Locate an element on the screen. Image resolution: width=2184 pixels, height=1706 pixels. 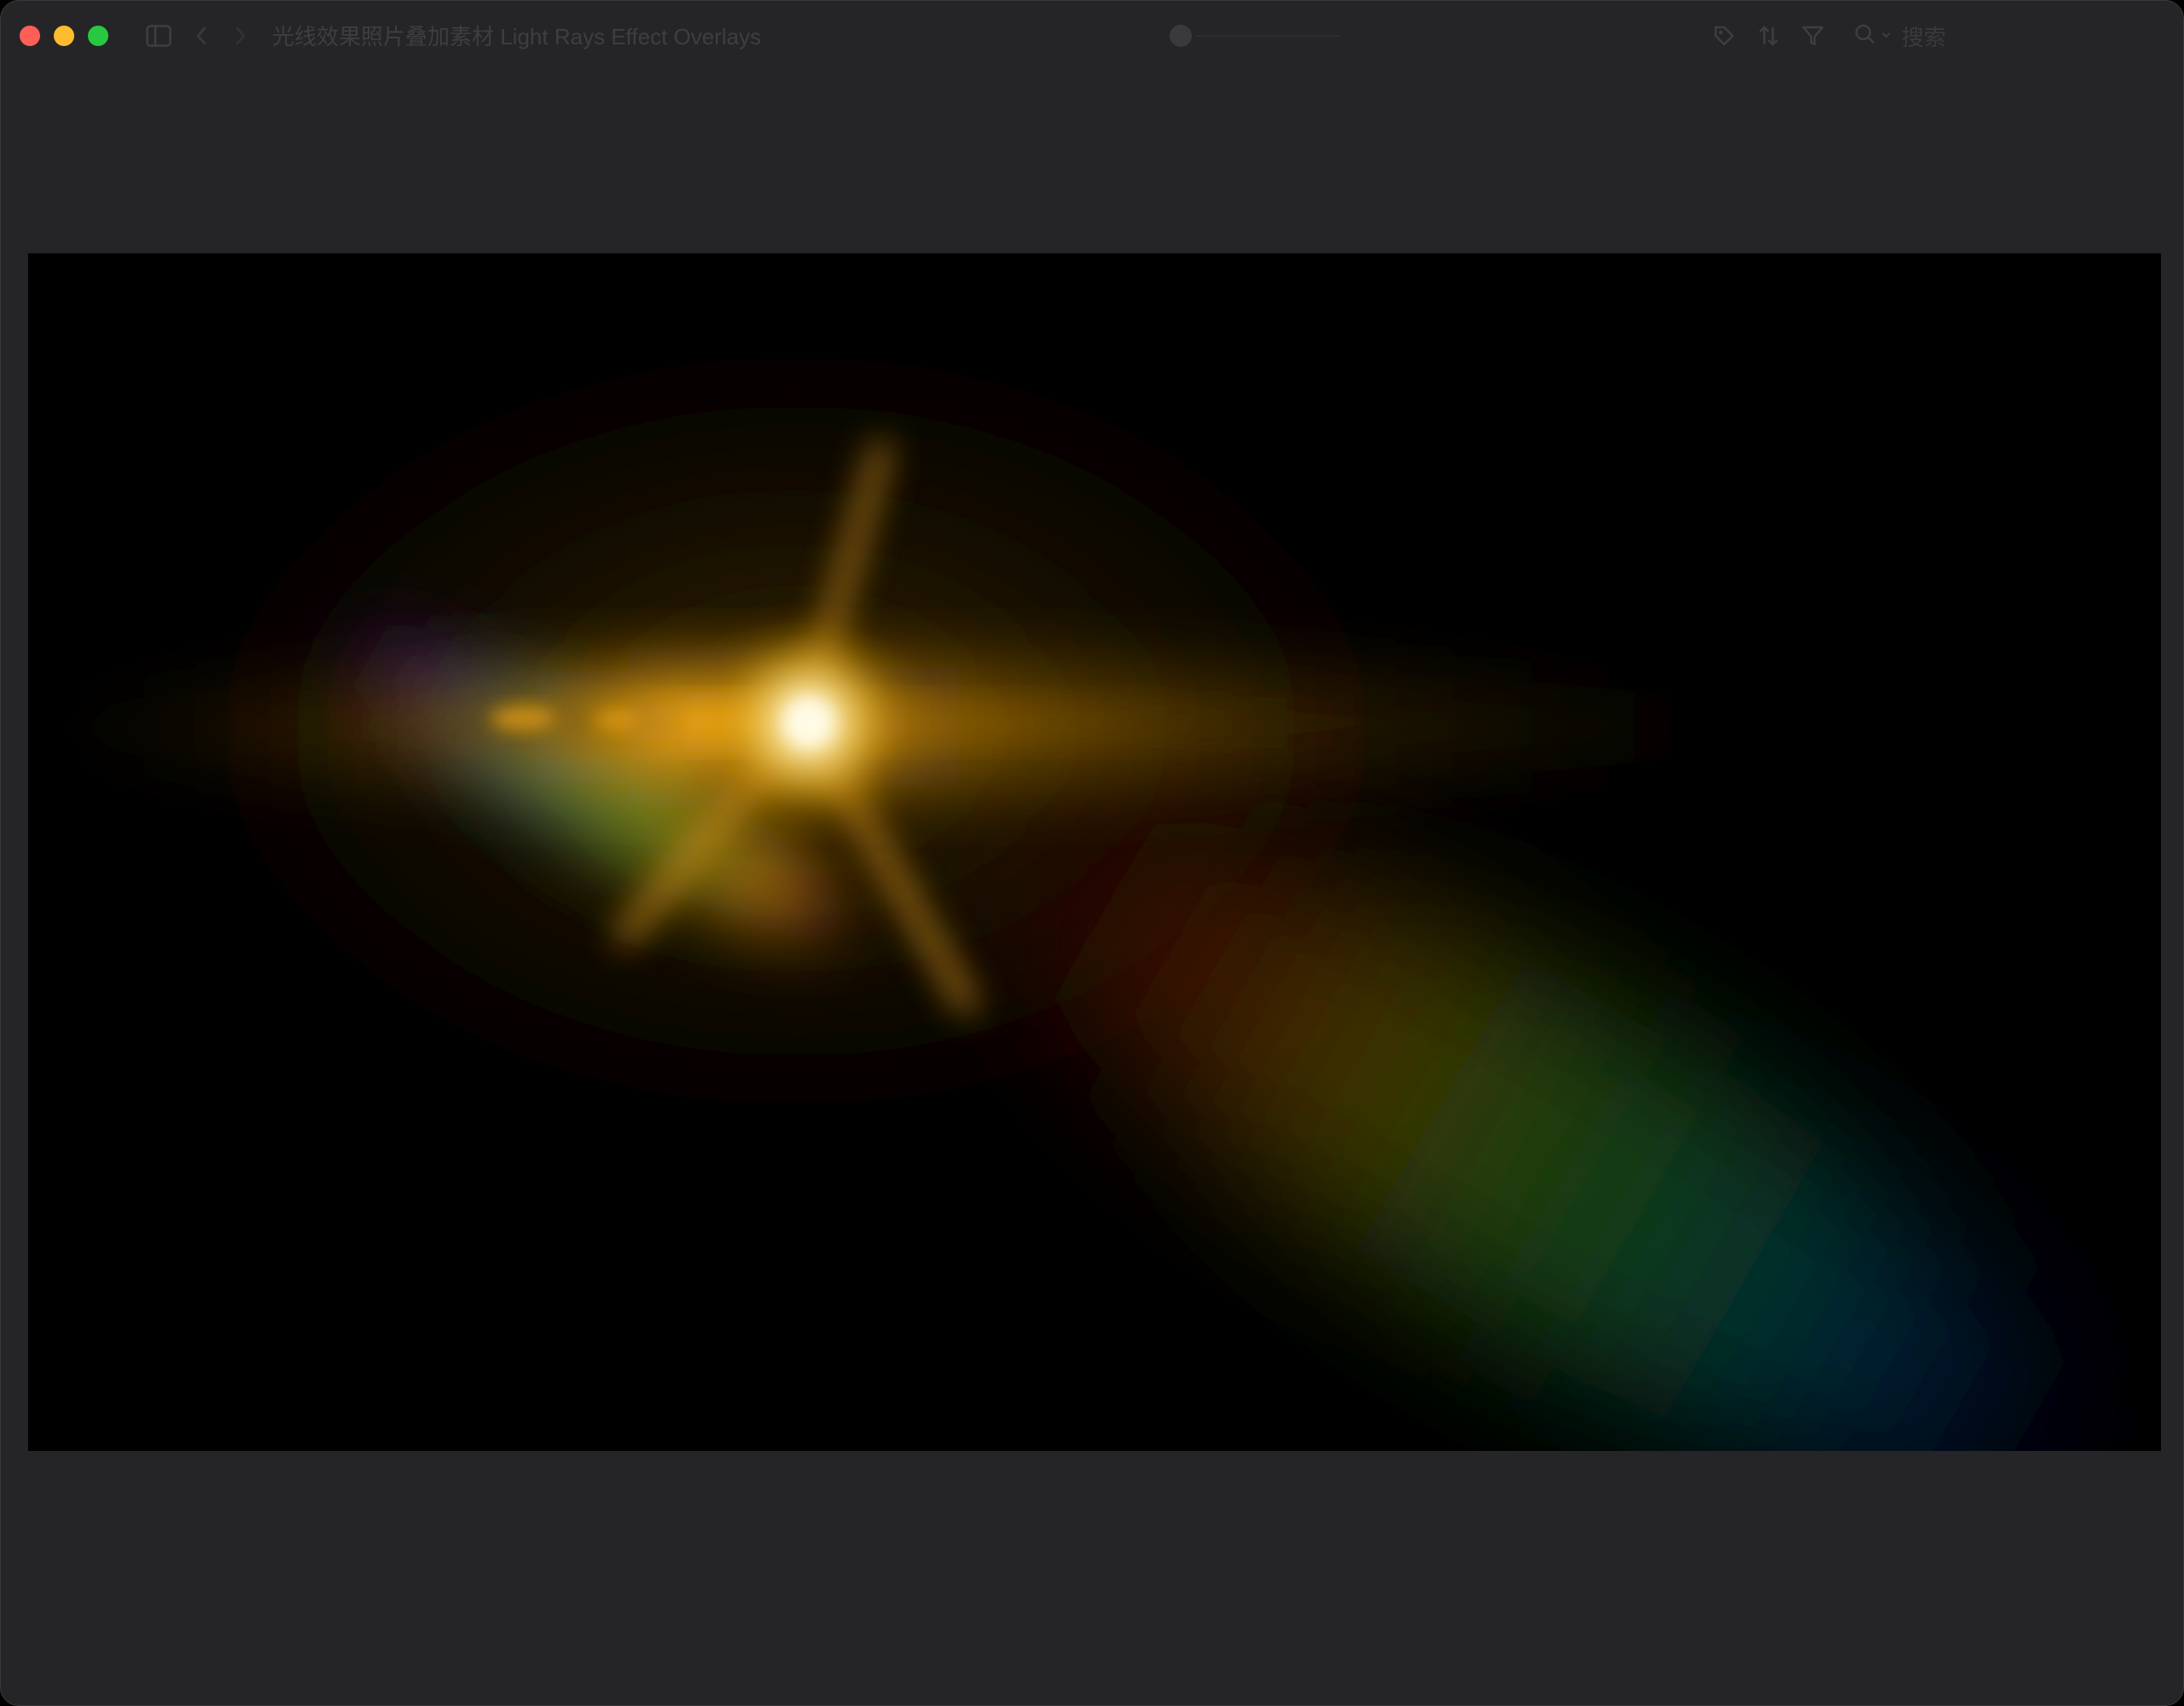
chevron-right-icon is located at coordinates (241, 36).